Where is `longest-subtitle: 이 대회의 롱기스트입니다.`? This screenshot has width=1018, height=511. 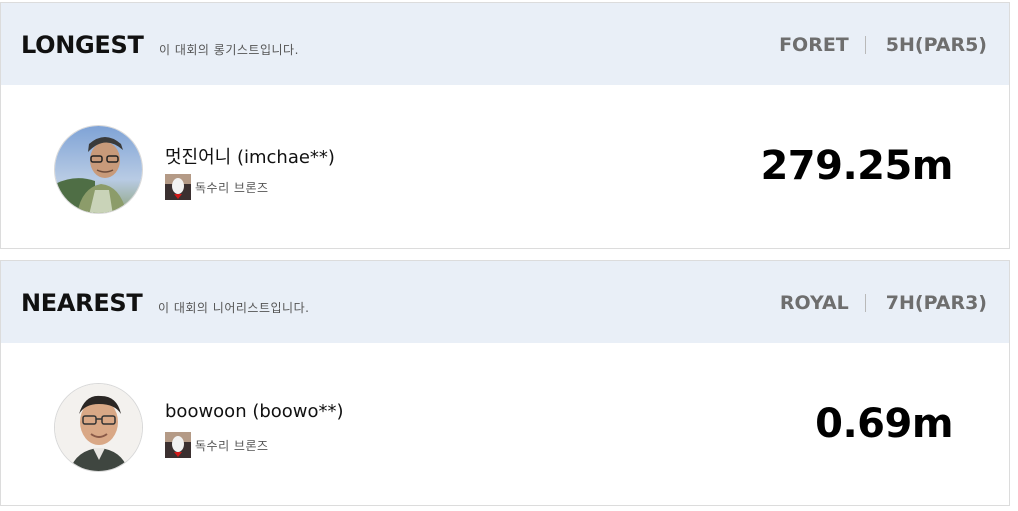 longest-subtitle: 이 대회의 롱기스트입니다. is located at coordinates (229, 50).